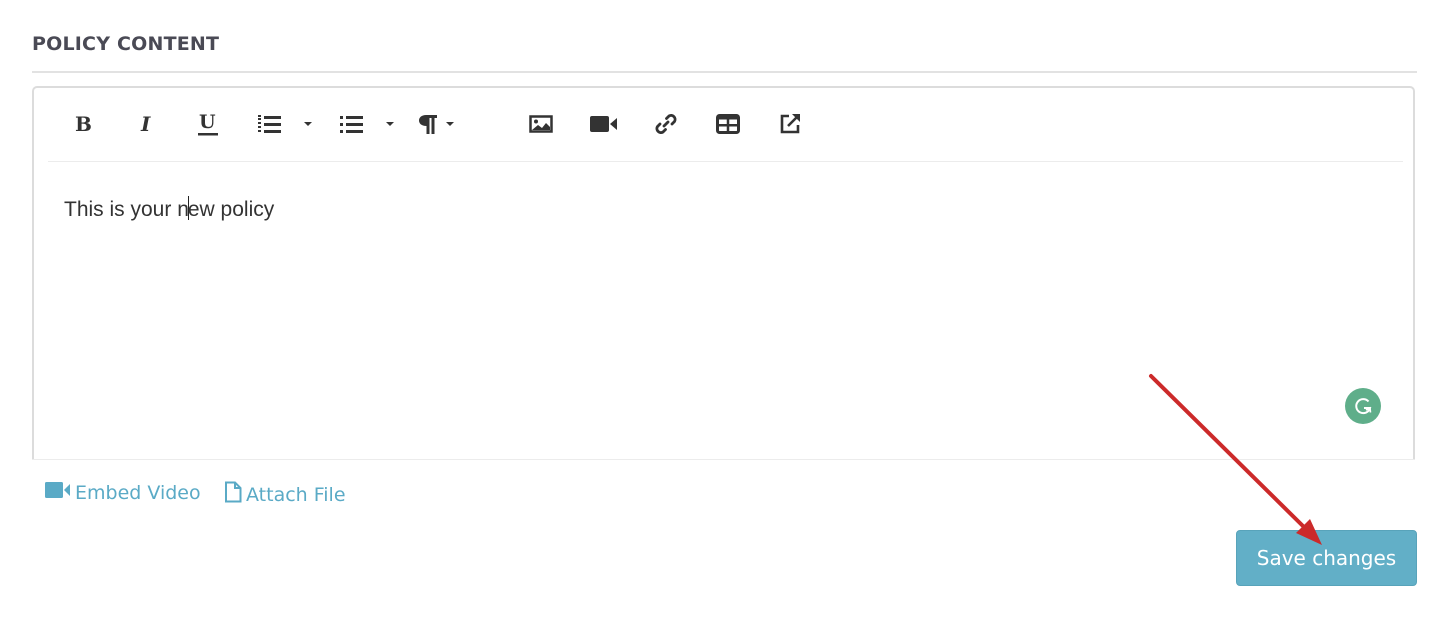 The image size is (1450, 625). What do you see at coordinates (371, 124) in the screenshot?
I see `unordered-list-button` at bounding box center [371, 124].